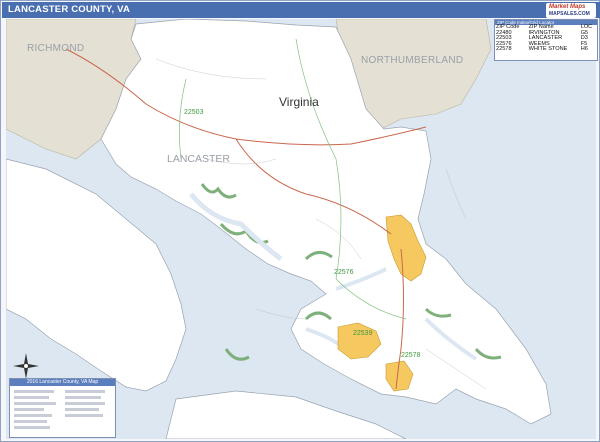 The image size is (600, 442). What do you see at coordinates (412, 60) in the screenshot?
I see `label-northumberland: NORTHUMBERLAND` at bounding box center [412, 60].